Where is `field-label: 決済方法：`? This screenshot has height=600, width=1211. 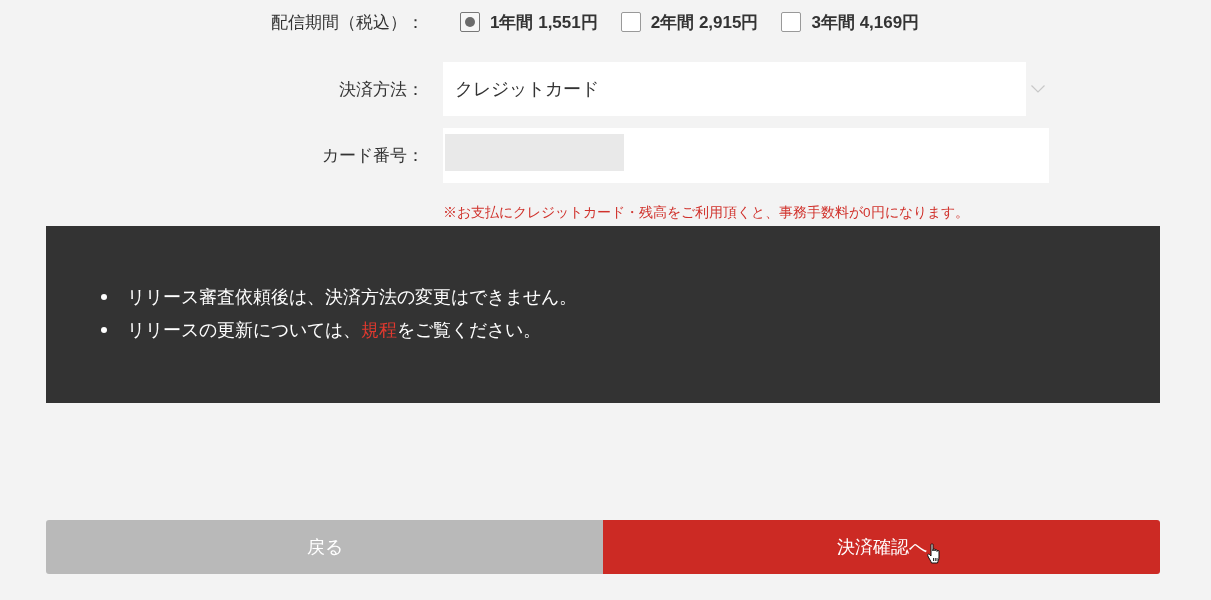 field-label: 決済方法： is located at coordinates (381, 89).